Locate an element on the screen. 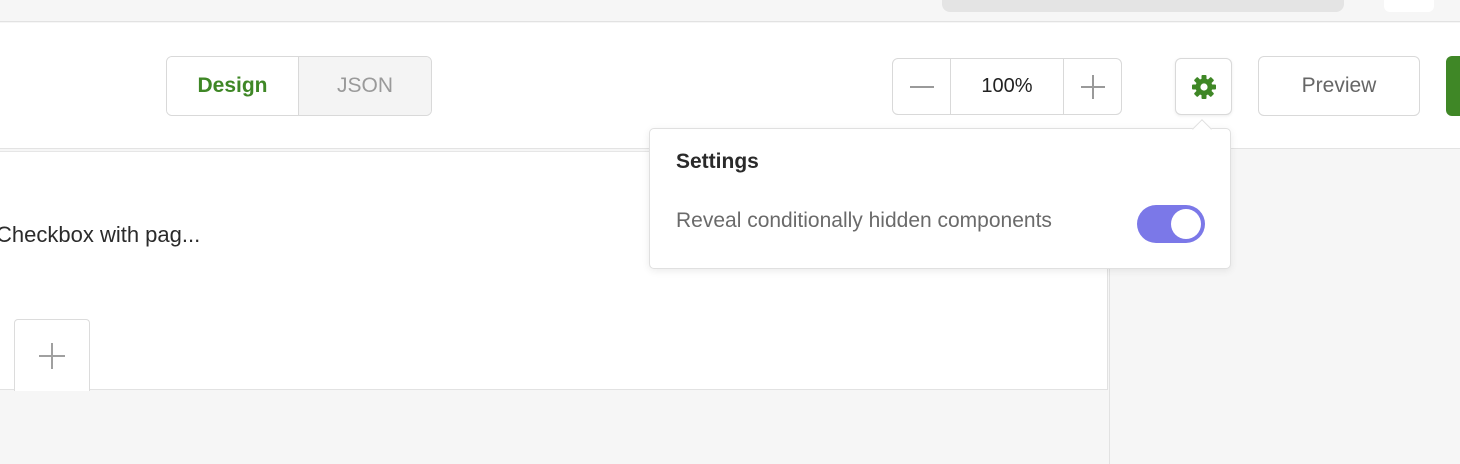  publish-button is located at coordinates (1453, 86).